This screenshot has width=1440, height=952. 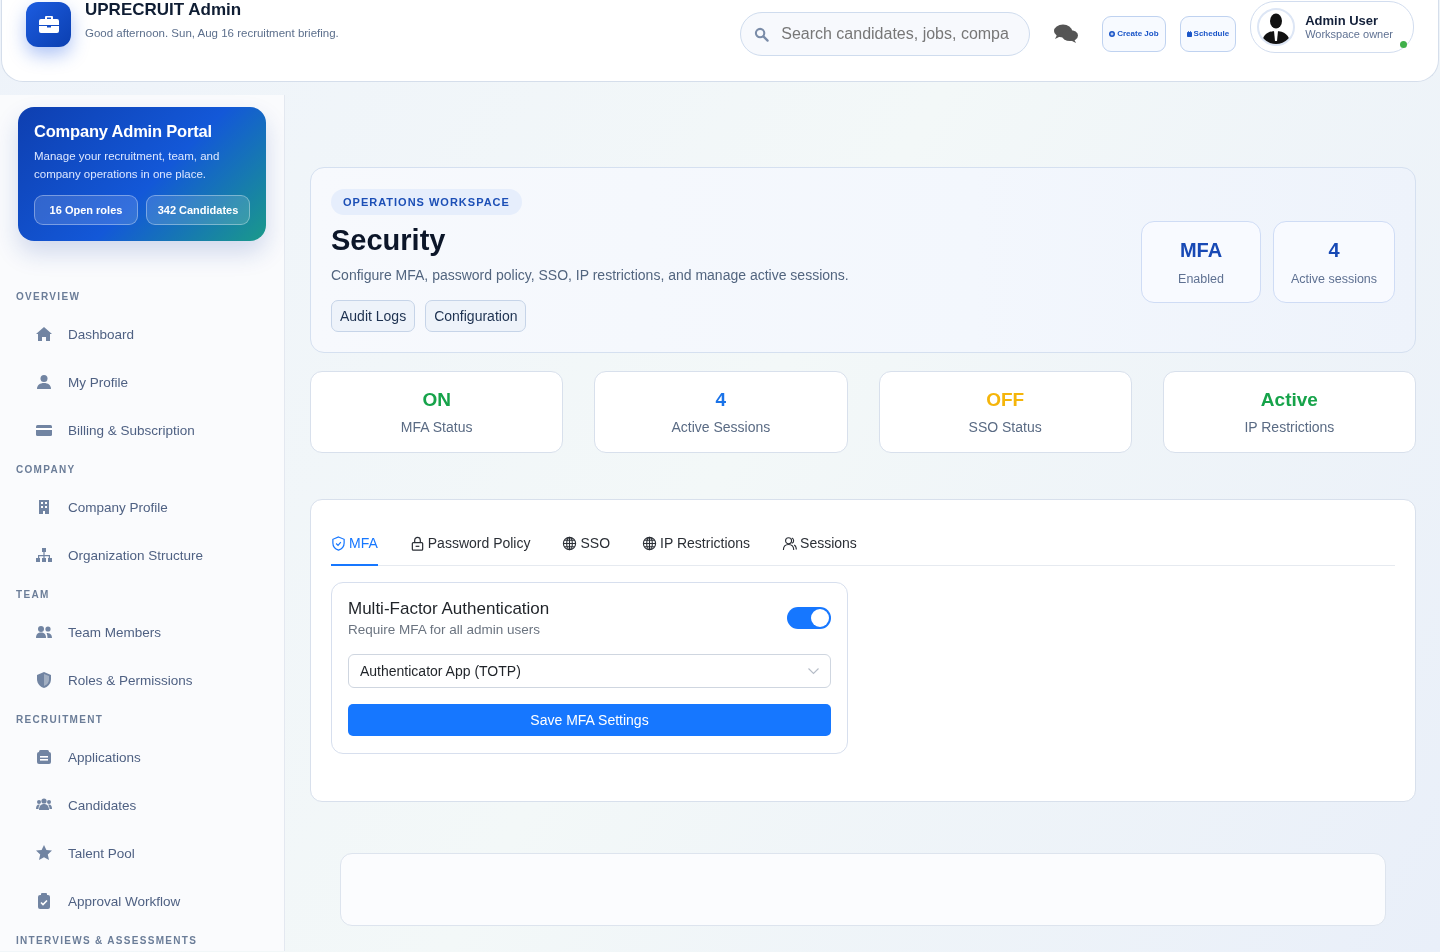 What do you see at coordinates (142, 901) in the screenshot?
I see `nav-item: Approval Workflow` at bounding box center [142, 901].